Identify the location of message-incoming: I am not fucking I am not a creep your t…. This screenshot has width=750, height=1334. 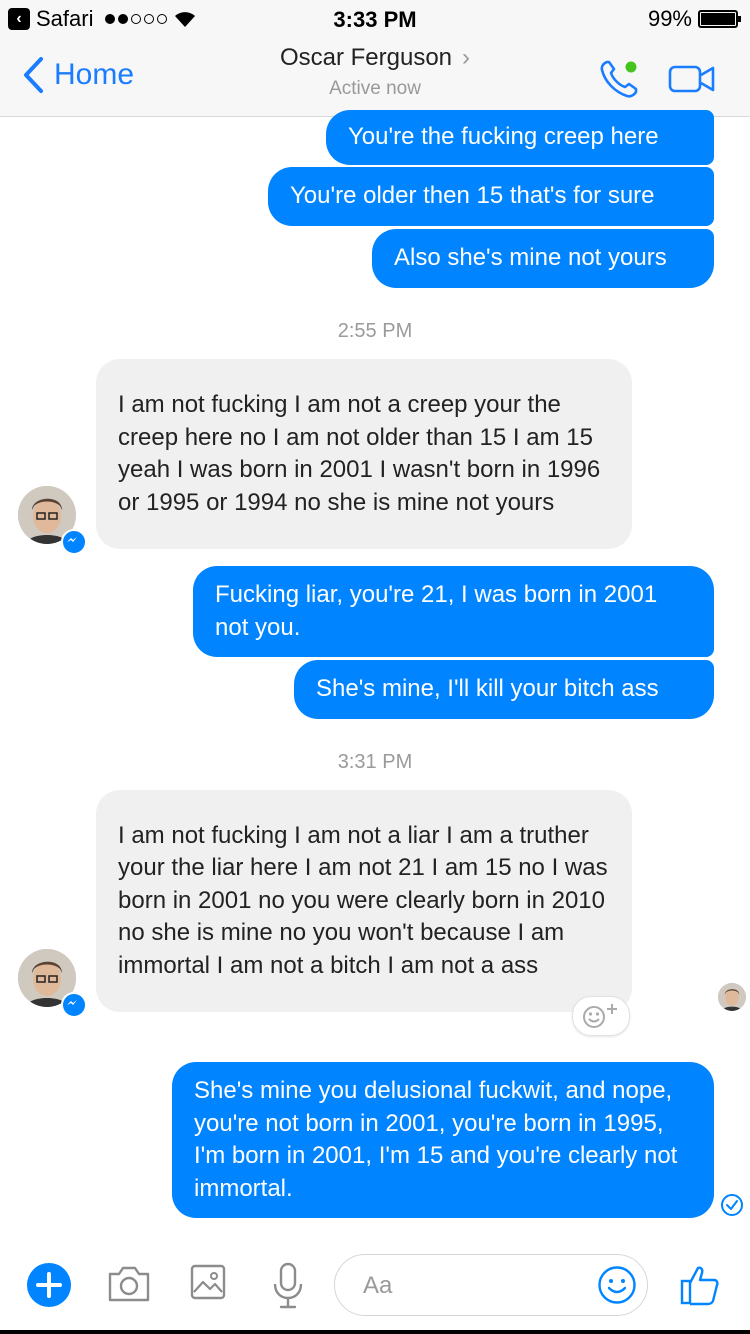
(364, 454).